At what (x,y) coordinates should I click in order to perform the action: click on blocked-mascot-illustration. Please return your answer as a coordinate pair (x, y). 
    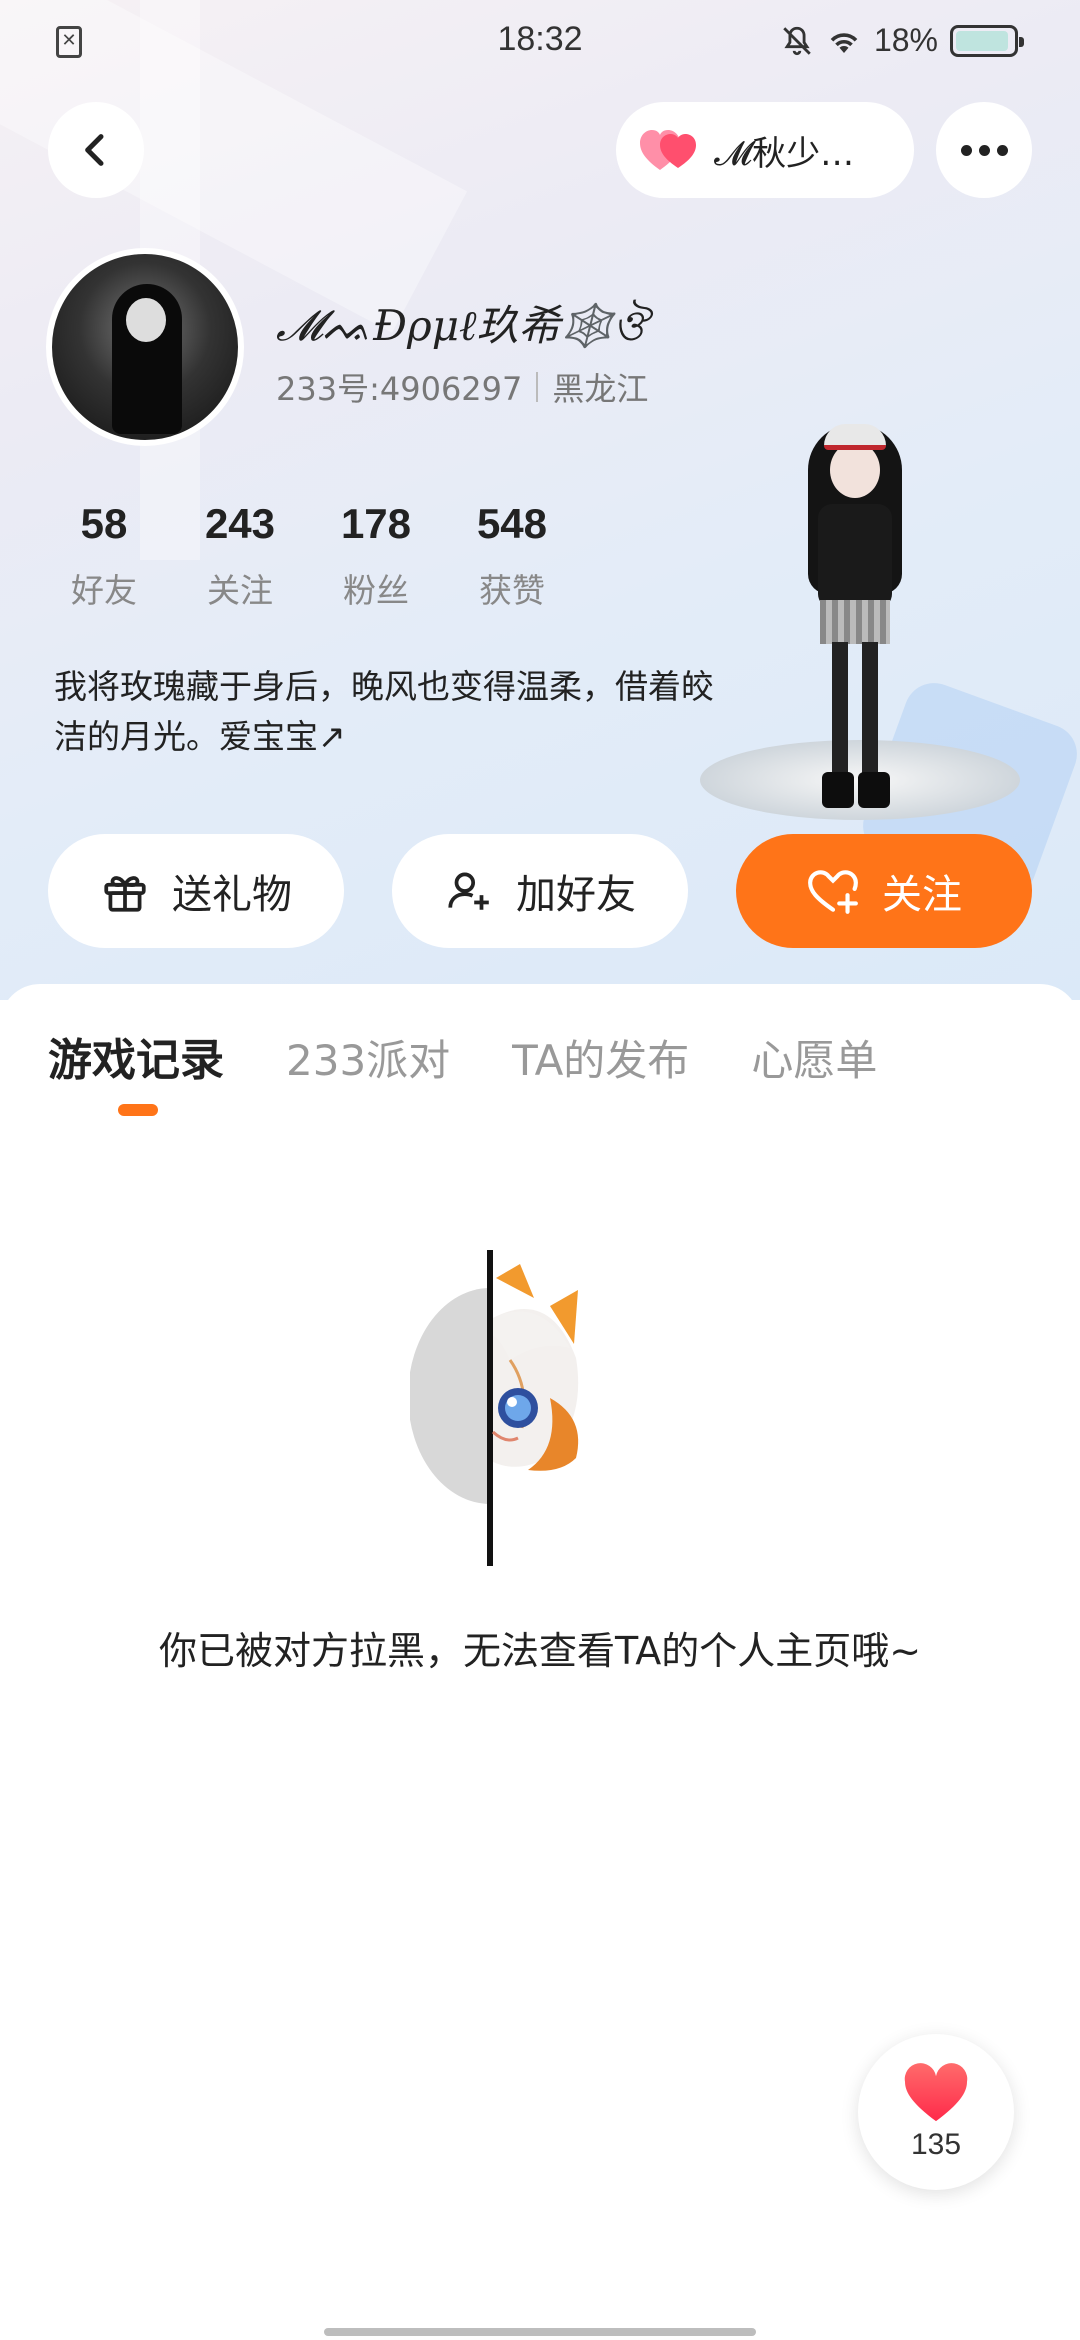
    Looking at the image, I should click on (494, 1408).